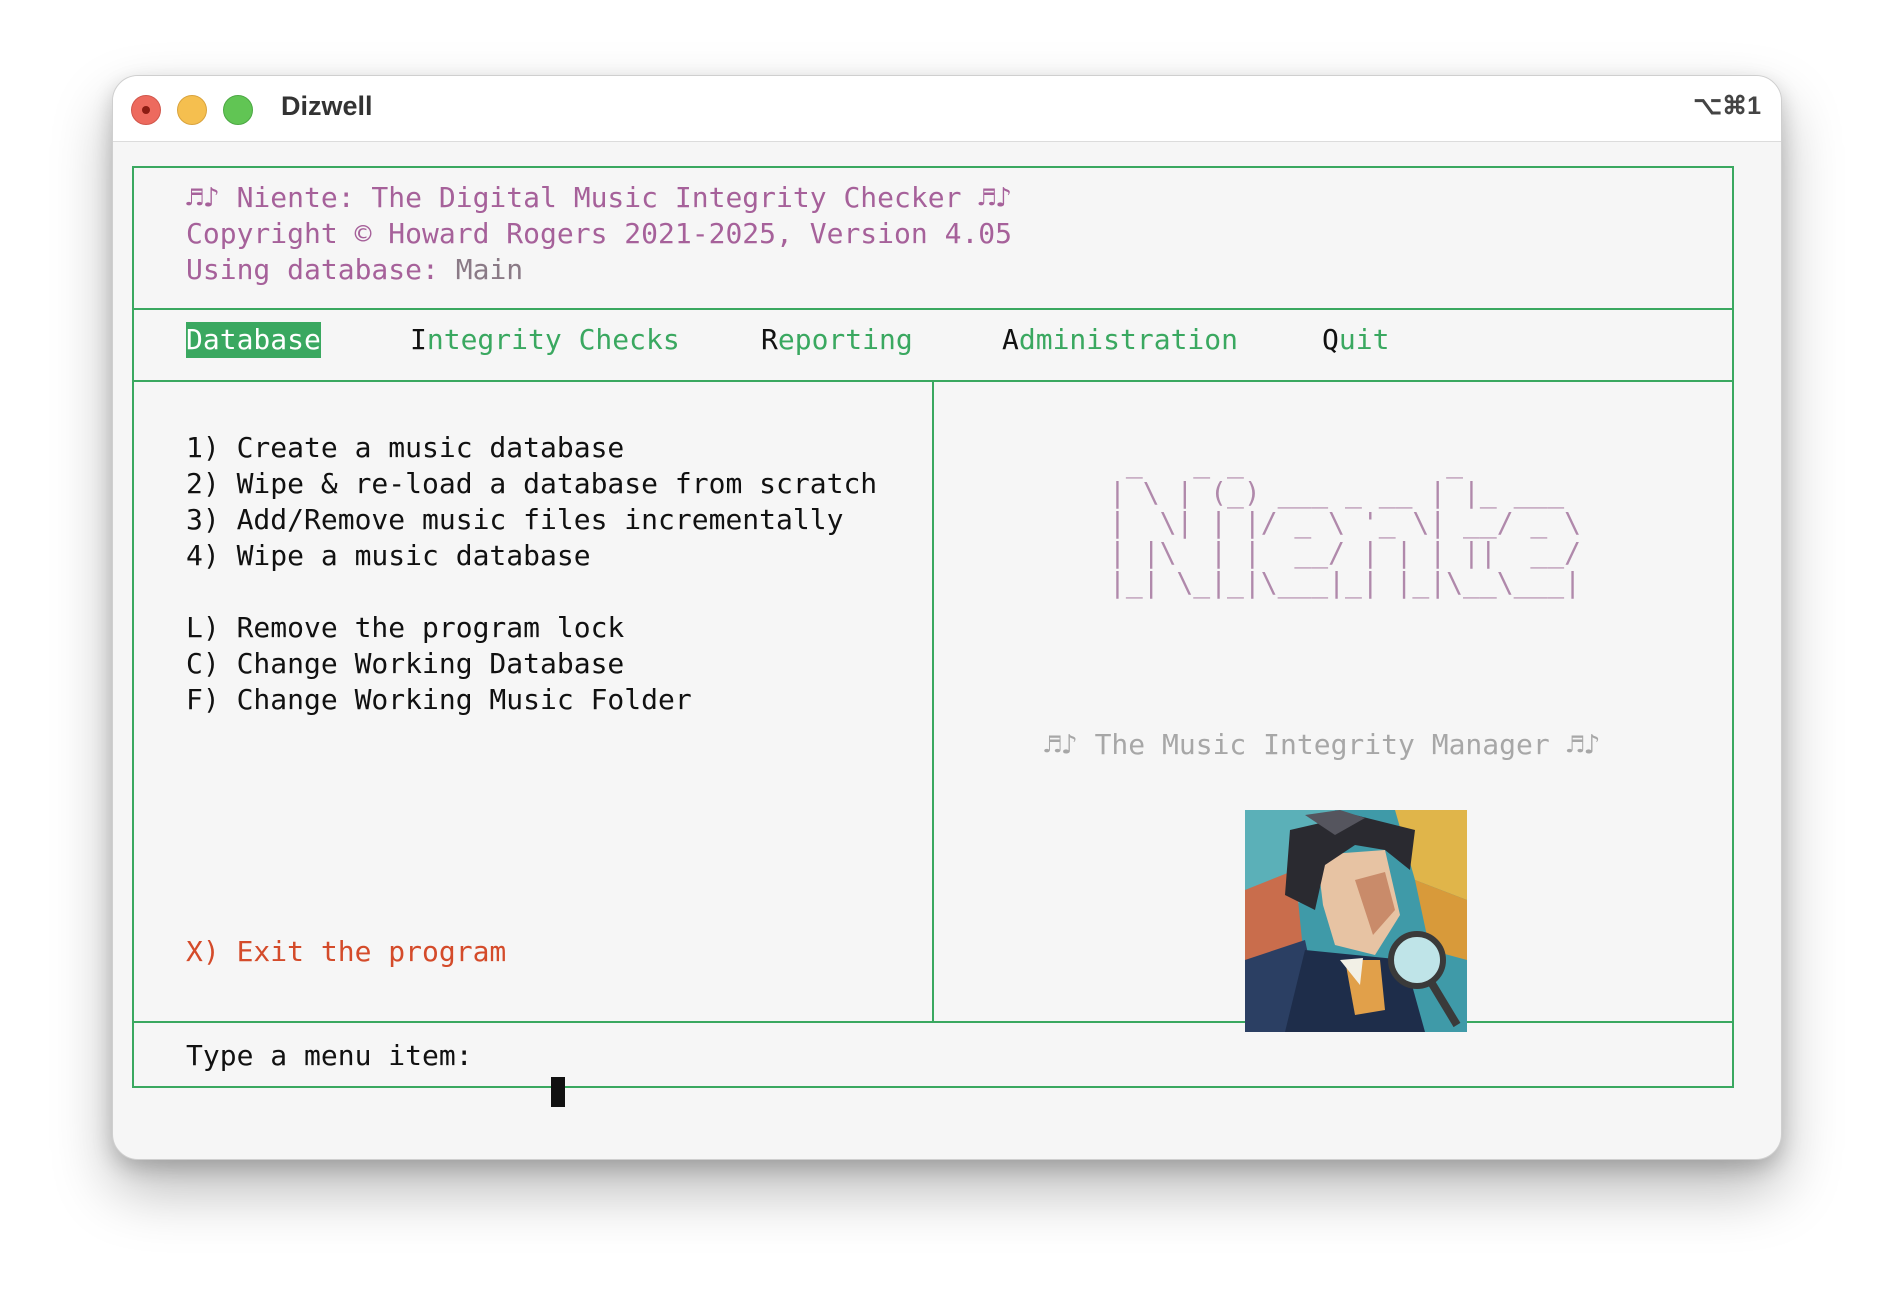 The image size is (1892, 1306). I want to click on menu-reporting: Reporting, so click(837, 340).